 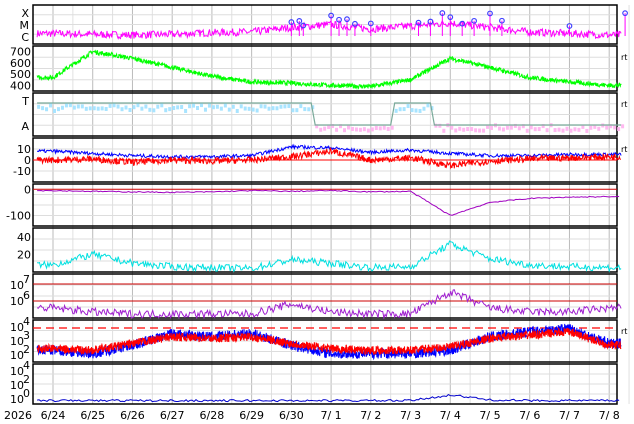 What do you see at coordinates (20, 85) in the screenshot?
I see `y-tick-label: 400` at bounding box center [20, 85].